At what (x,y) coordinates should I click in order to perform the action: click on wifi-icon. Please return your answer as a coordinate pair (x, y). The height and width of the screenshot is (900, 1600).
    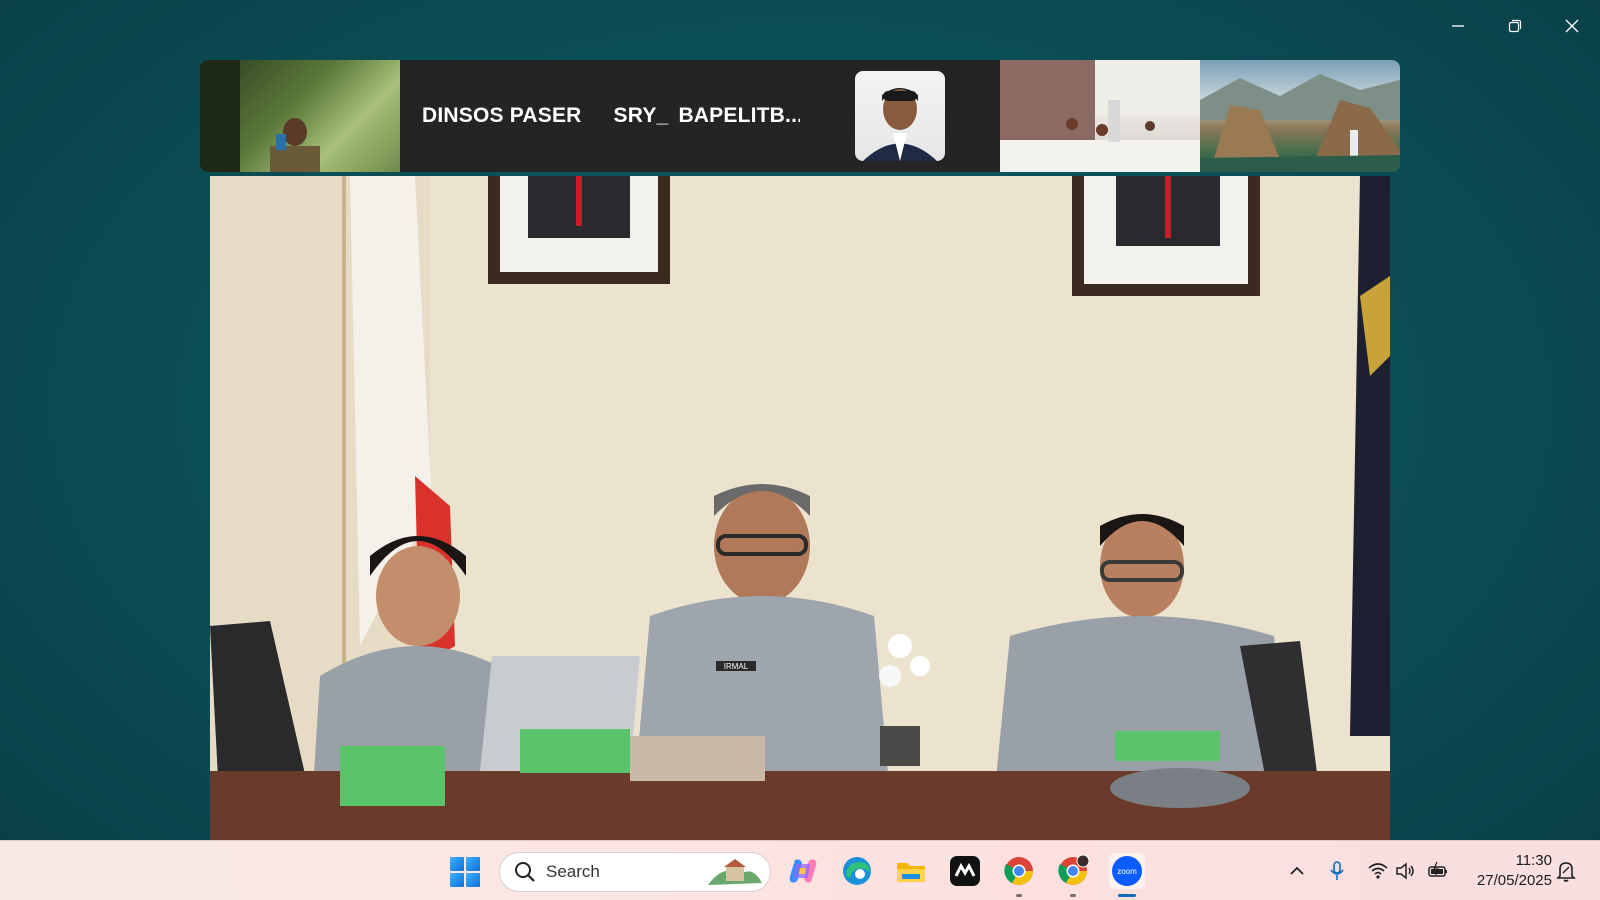
    Looking at the image, I should click on (1378, 871).